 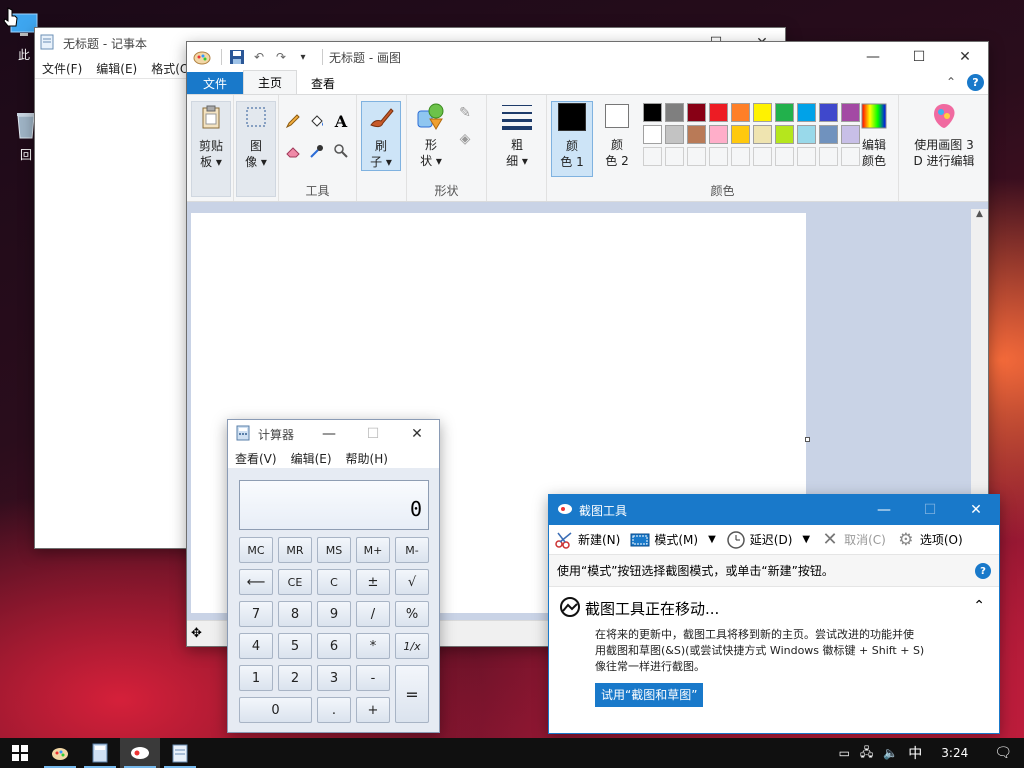 What do you see at coordinates (334, 710) in the screenshot?
I see `decimal-button: .` at bounding box center [334, 710].